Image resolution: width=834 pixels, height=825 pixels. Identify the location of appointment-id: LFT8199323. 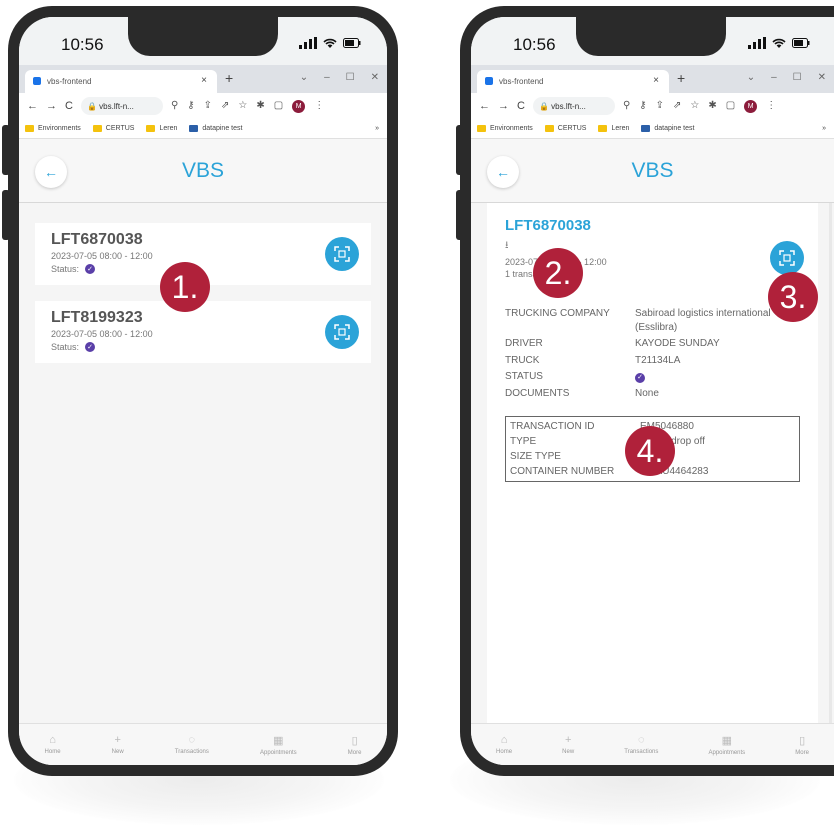
(97, 317).